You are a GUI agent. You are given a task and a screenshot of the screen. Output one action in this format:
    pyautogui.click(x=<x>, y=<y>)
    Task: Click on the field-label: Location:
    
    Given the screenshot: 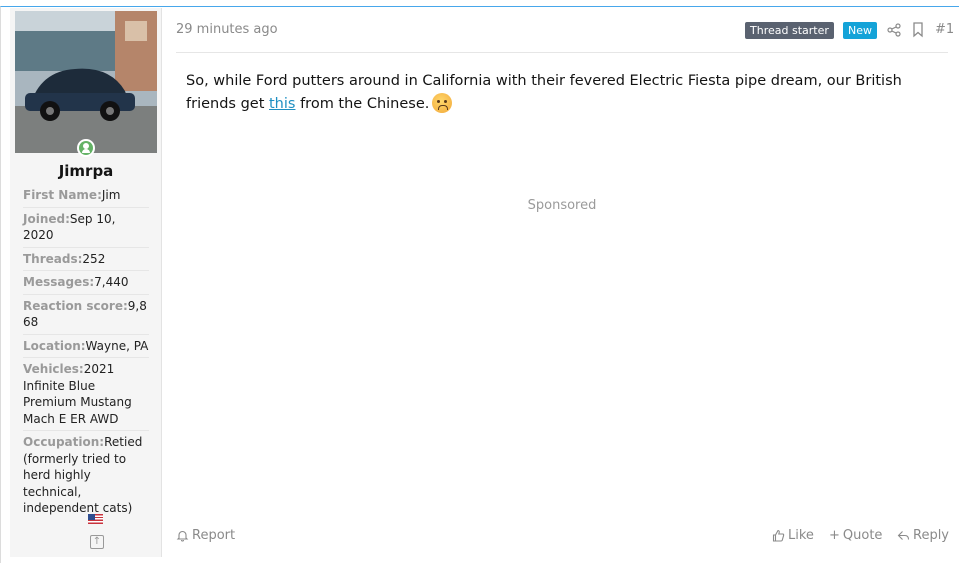 What is the action you would take?
    pyautogui.click(x=54, y=345)
    